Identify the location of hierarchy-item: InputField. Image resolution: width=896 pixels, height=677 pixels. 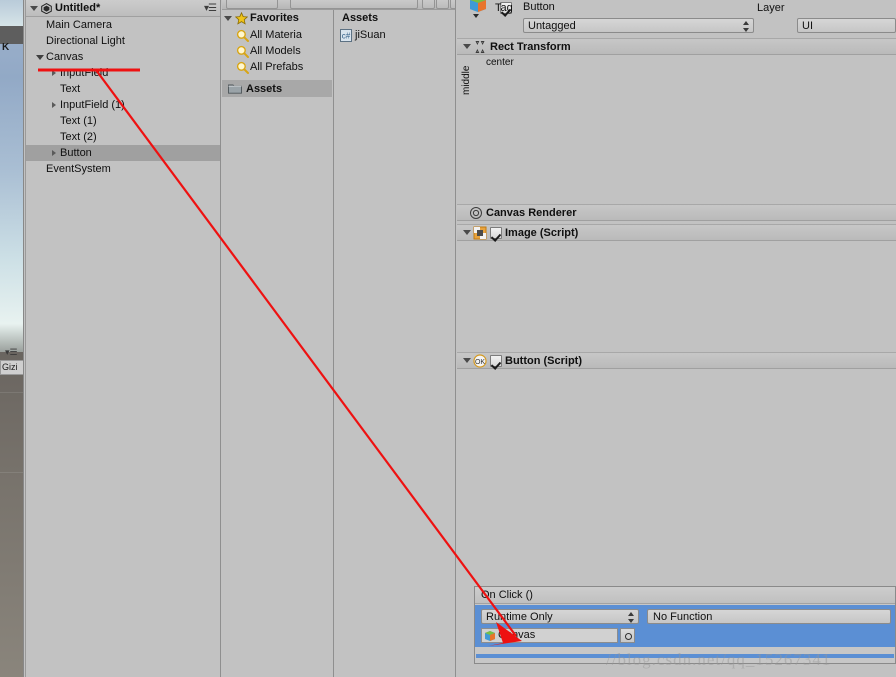
(123, 73).